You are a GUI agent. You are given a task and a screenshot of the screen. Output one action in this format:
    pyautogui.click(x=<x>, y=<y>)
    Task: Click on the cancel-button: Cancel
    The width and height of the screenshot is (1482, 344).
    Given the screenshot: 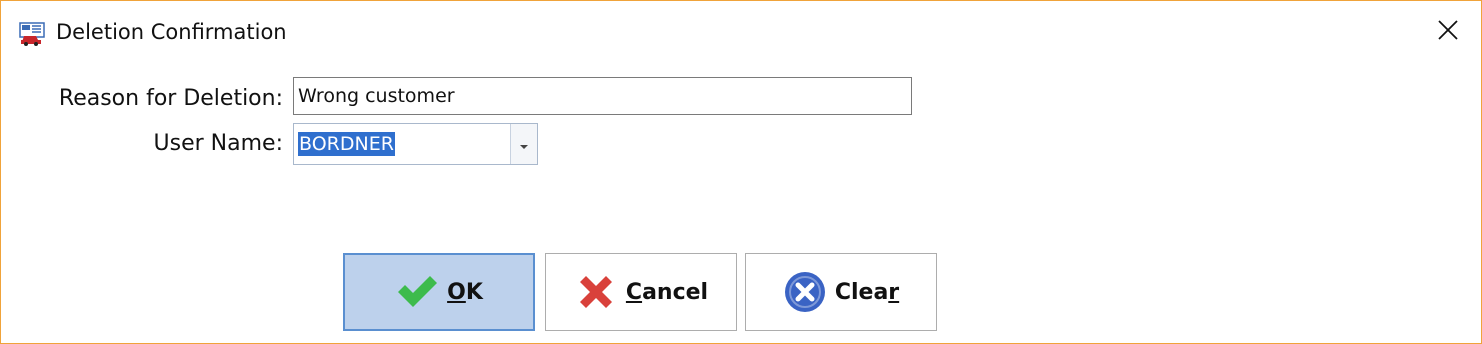 What is the action you would take?
    pyautogui.click(x=641, y=292)
    